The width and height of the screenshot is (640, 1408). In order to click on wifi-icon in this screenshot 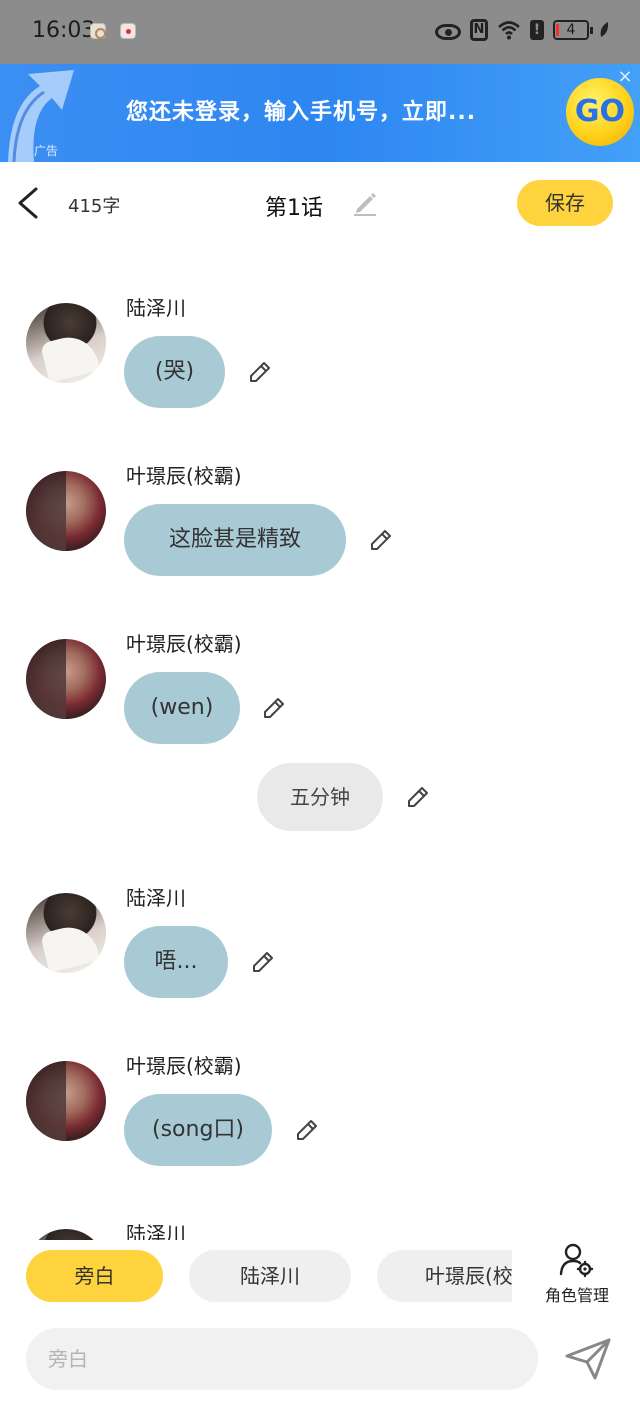, I will do `click(509, 30)`.